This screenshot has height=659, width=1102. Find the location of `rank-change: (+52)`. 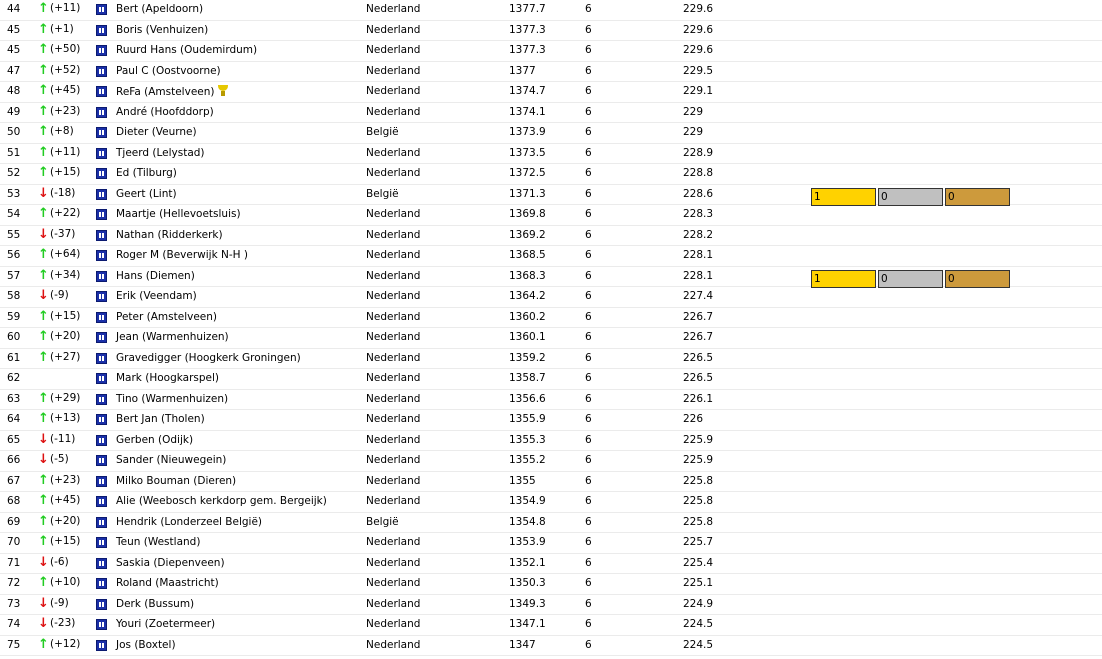

rank-change: (+52) is located at coordinates (65, 69).